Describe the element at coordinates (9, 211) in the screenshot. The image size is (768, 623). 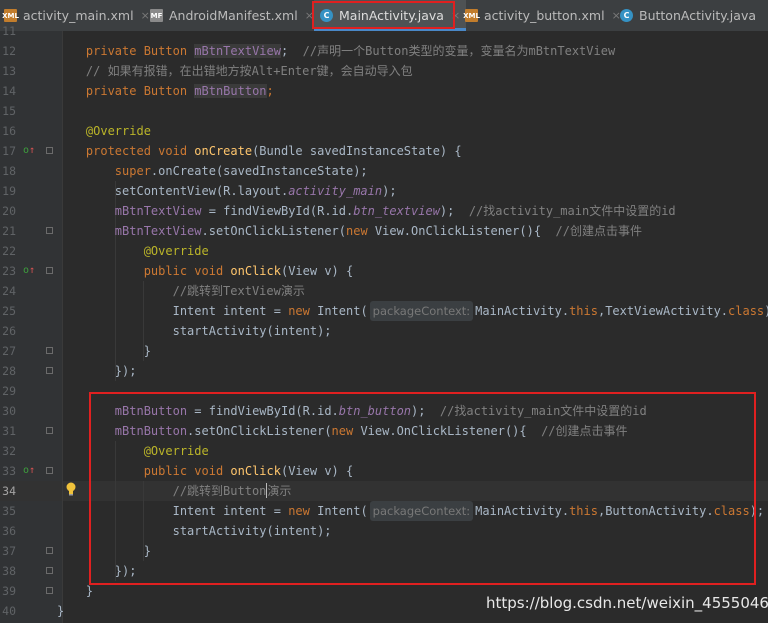
I see `line-number: 20` at that location.